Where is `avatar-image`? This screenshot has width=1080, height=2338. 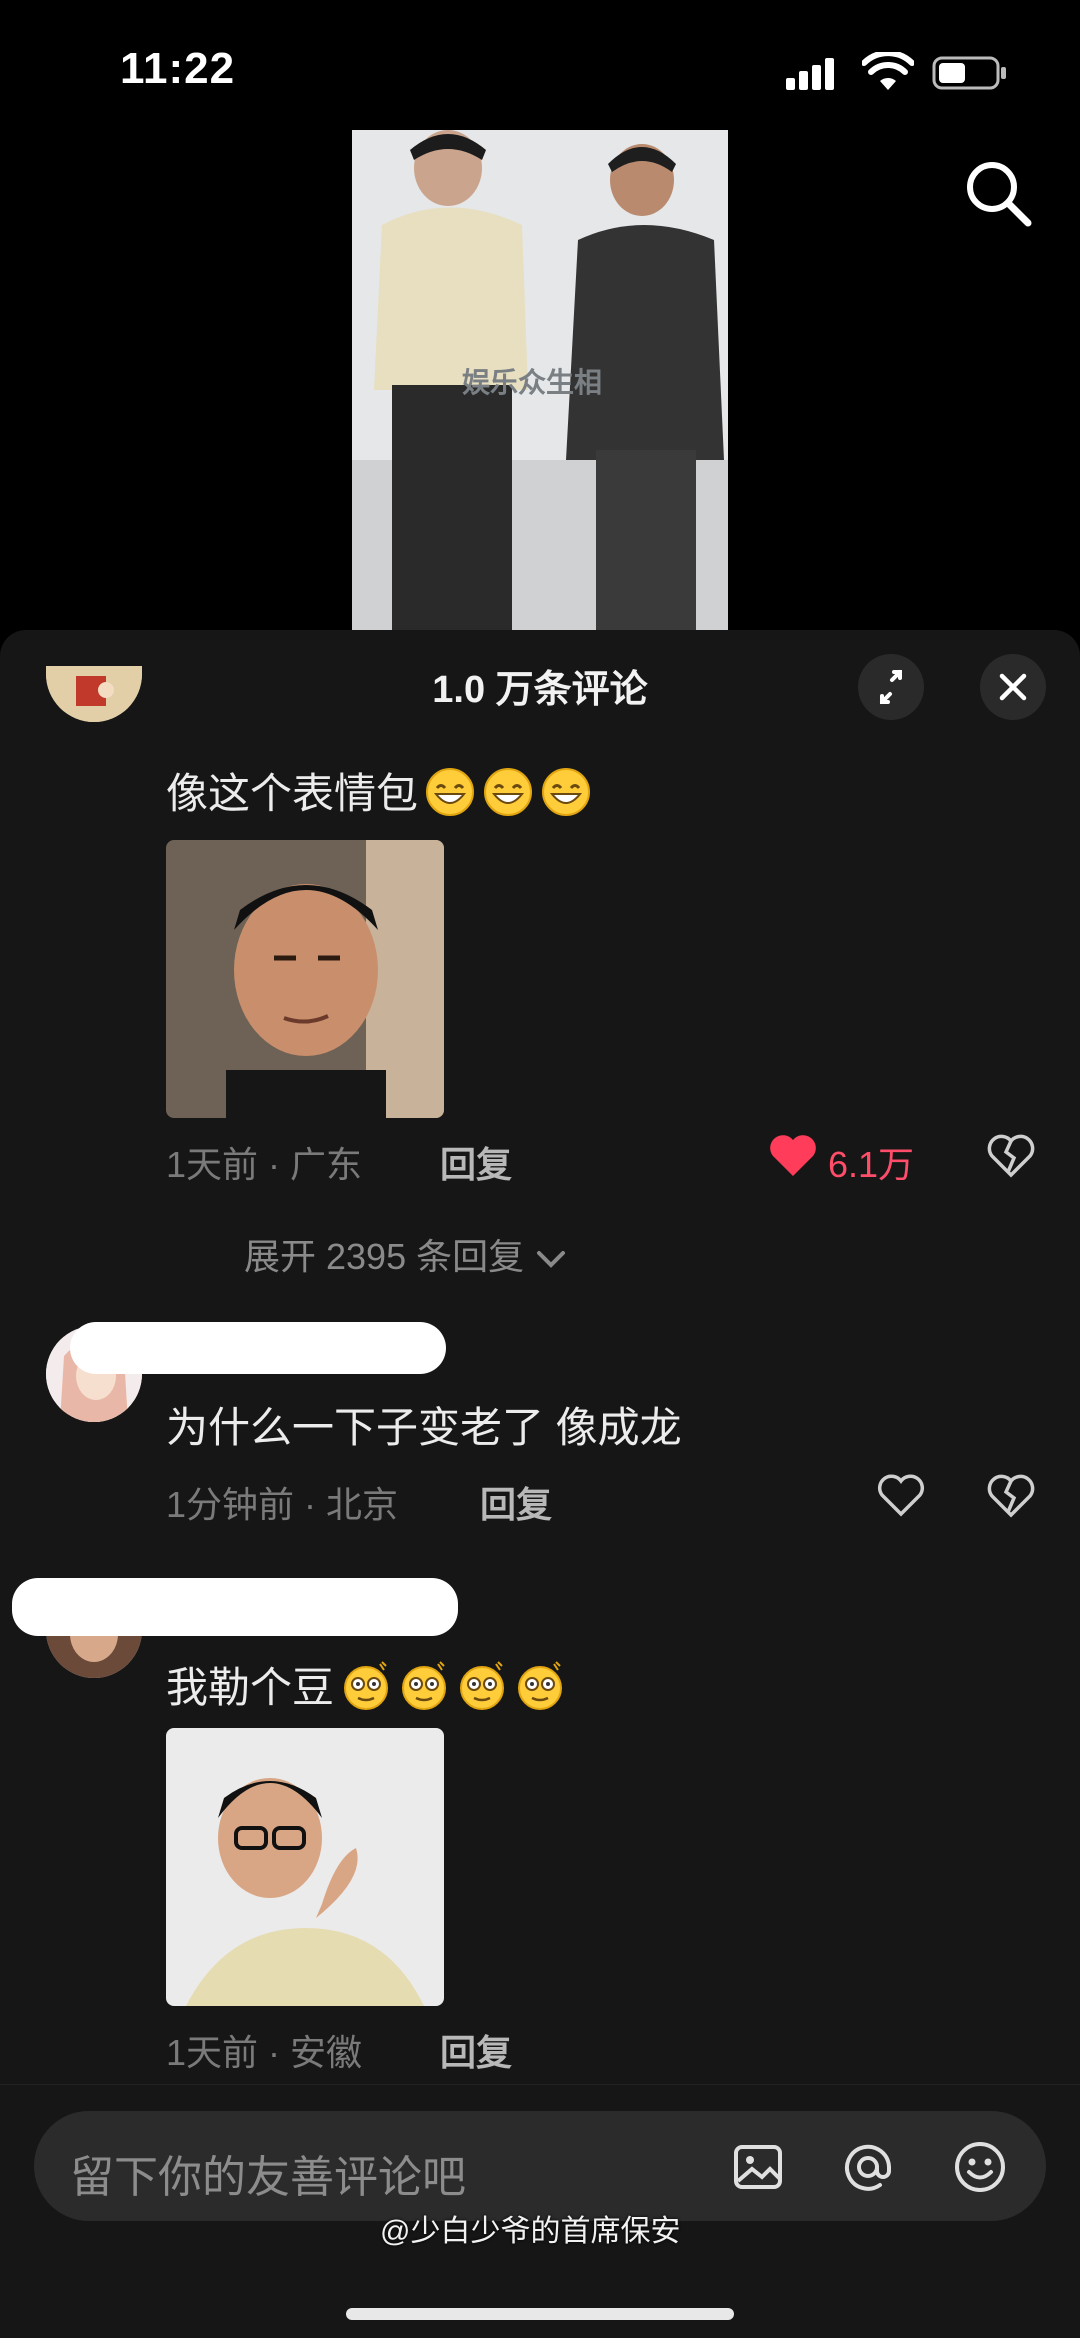 avatar-image is located at coordinates (94, 694).